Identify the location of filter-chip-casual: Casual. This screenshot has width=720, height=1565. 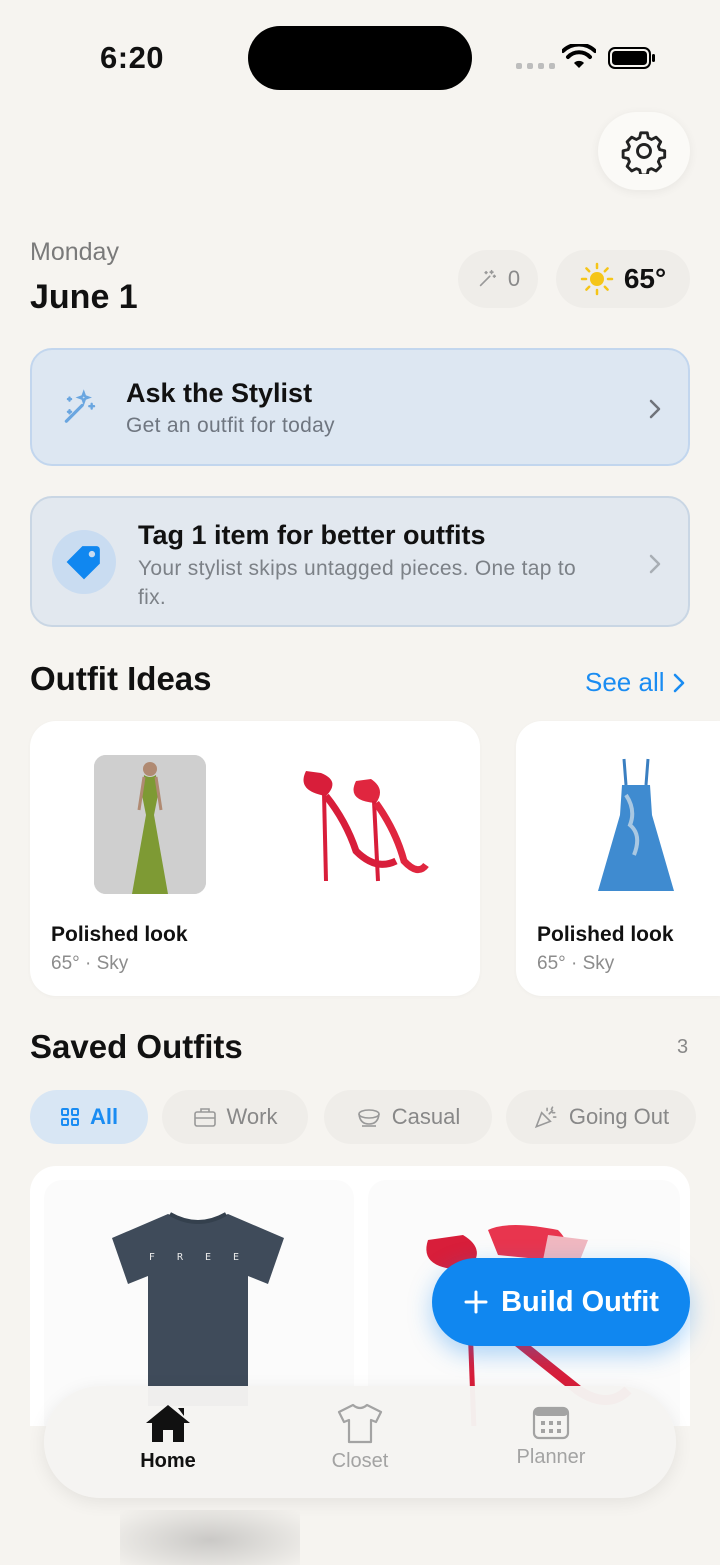
(408, 1117).